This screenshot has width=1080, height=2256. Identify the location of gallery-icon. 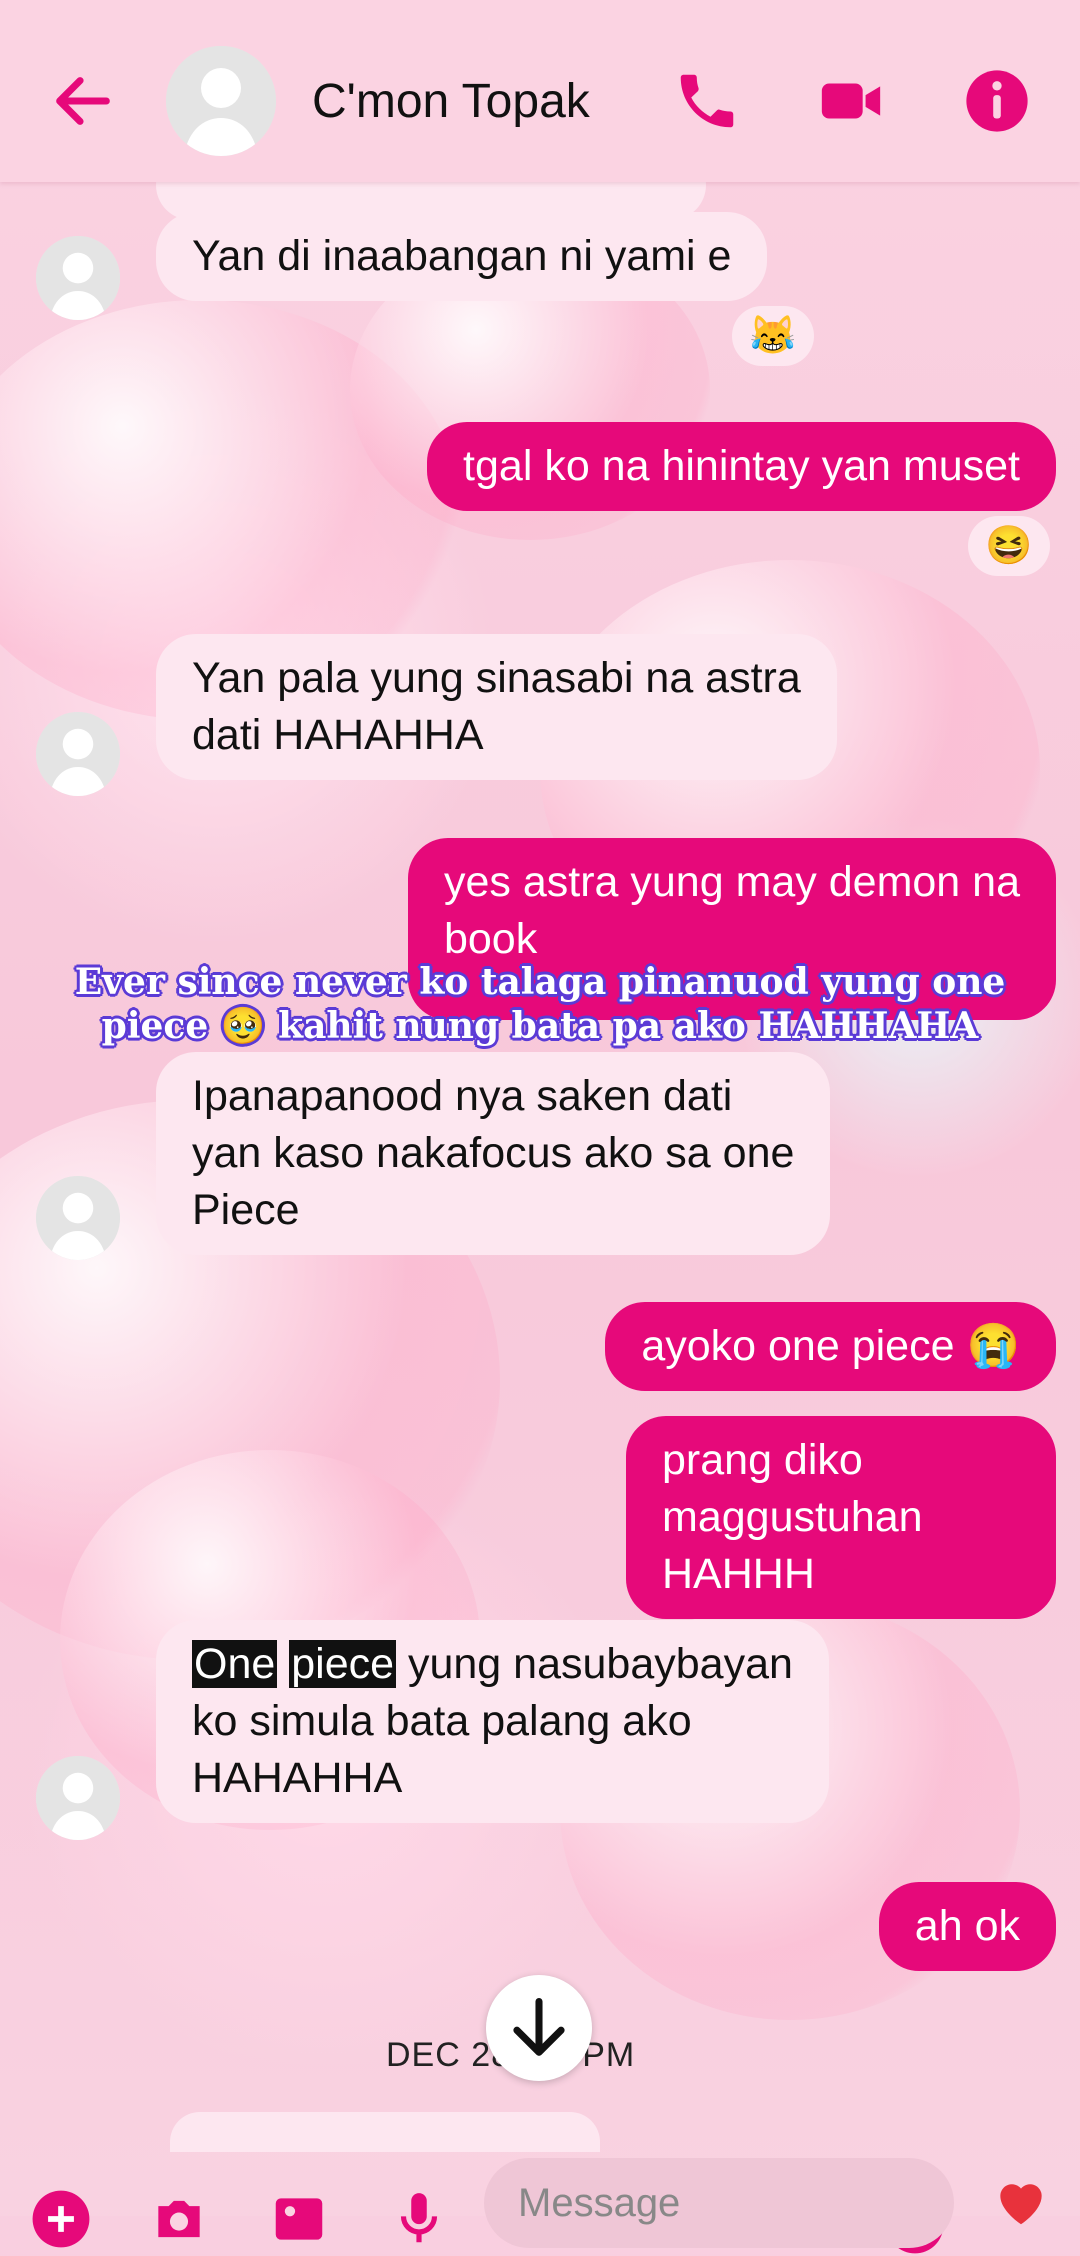
(299, 2219).